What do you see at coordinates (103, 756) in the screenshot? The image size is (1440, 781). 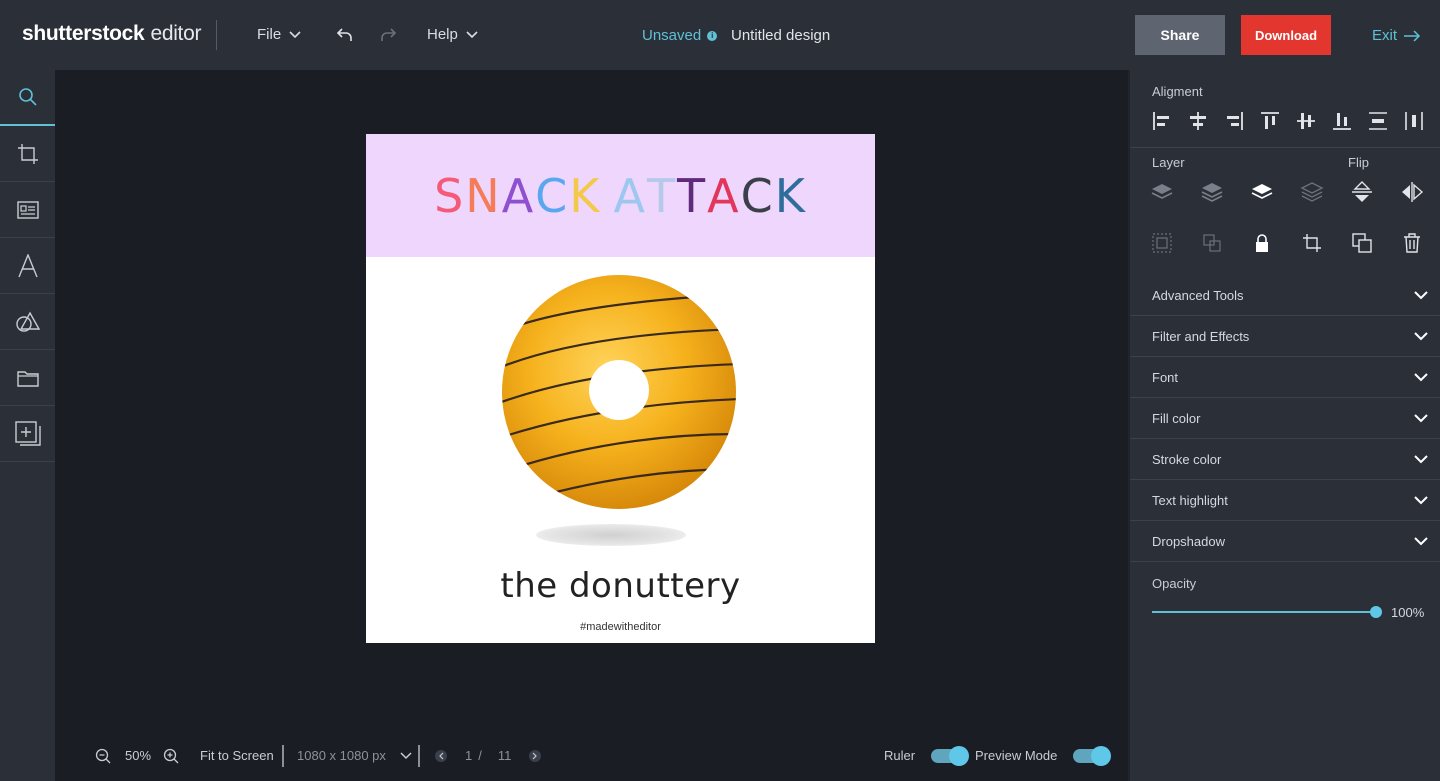 I see `zoom-out-button` at bounding box center [103, 756].